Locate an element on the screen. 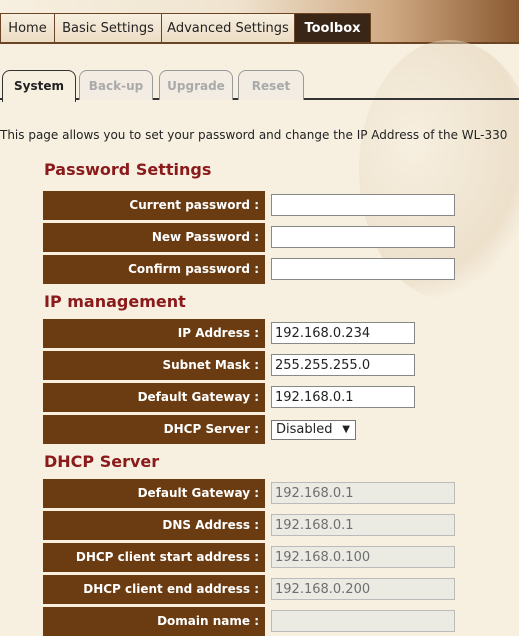 The width and height of the screenshot is (519, 636). ip-address-row: IP Address : is located at coordinates (258, 333).